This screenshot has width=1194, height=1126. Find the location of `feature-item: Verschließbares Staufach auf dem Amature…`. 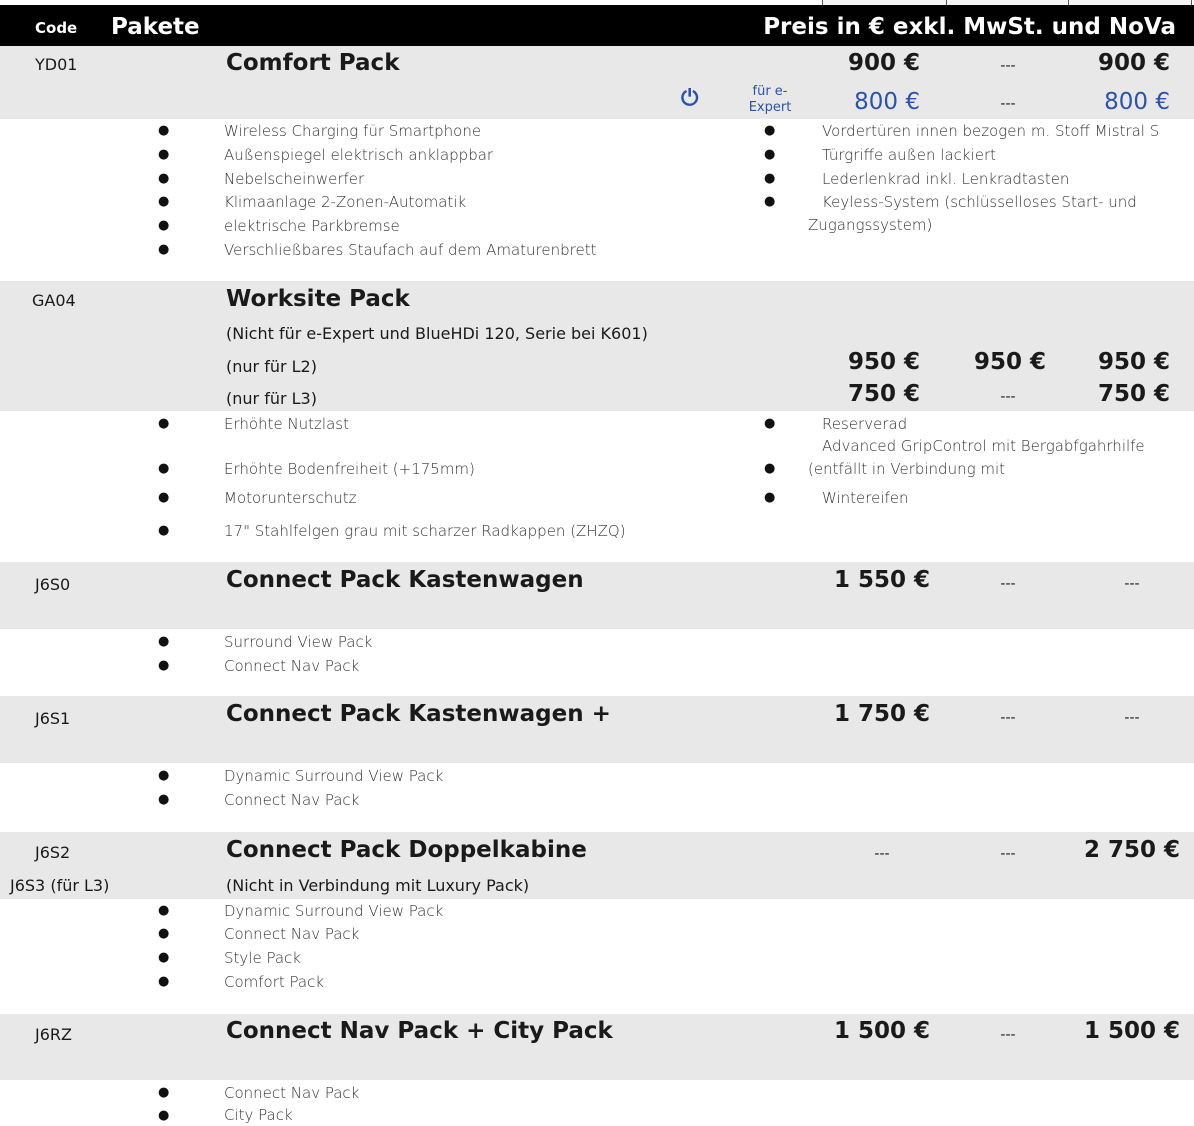

feature-item: Verschließbares Staufach auf dem Amature… is located at coordinates (410, 250).